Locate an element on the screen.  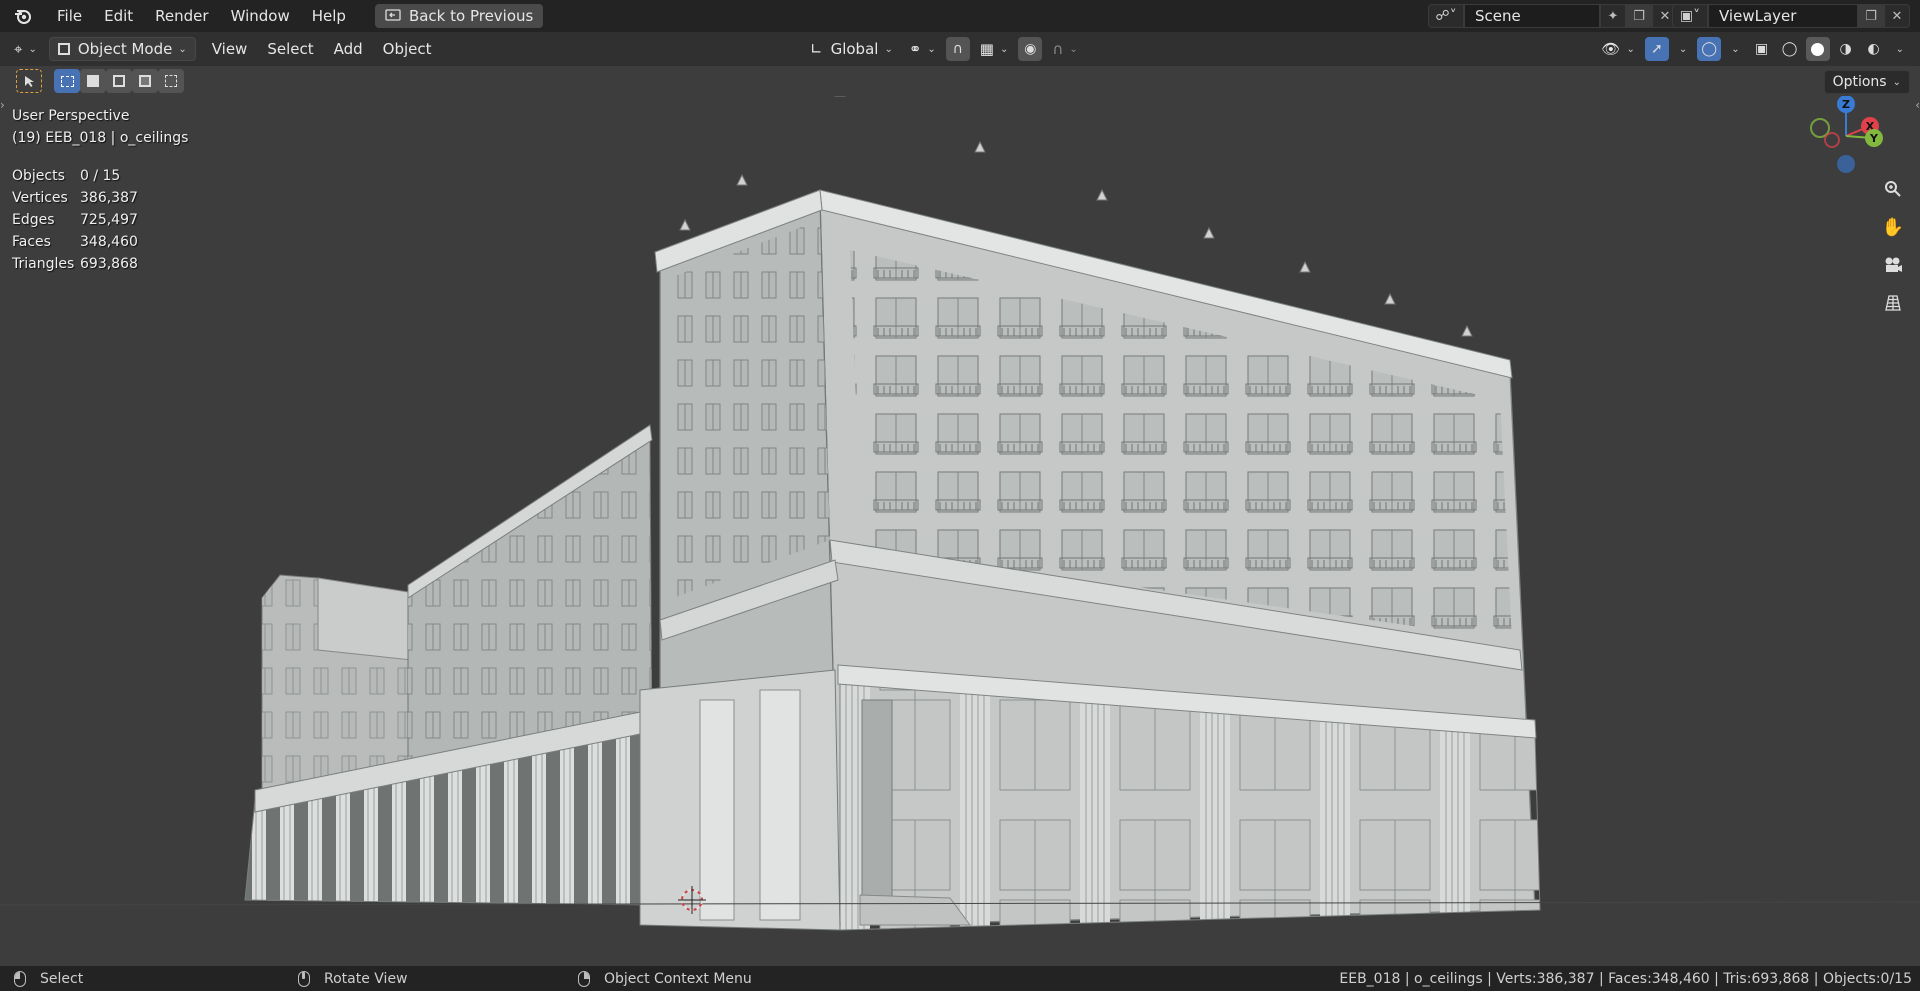
options-dropdown: Options ⌄ is located at coordinates (1866, 82).